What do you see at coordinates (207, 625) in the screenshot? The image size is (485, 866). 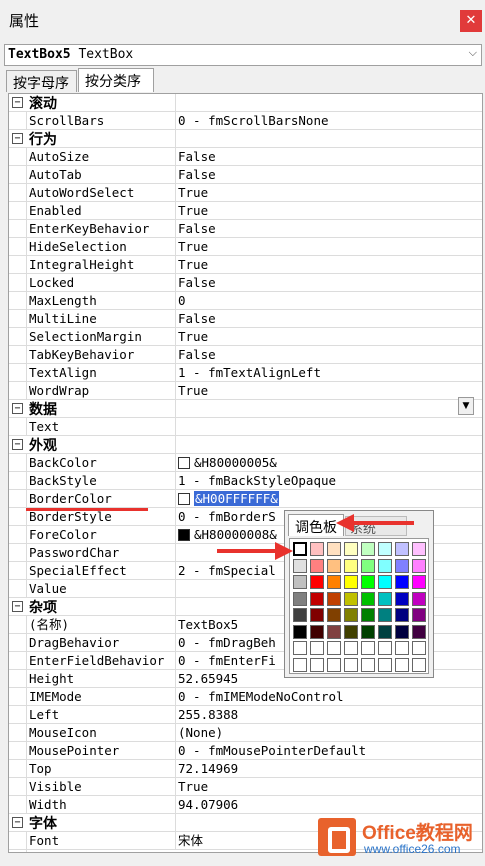 I see `property-value: TextBox5` at bounding box center [207, 625].